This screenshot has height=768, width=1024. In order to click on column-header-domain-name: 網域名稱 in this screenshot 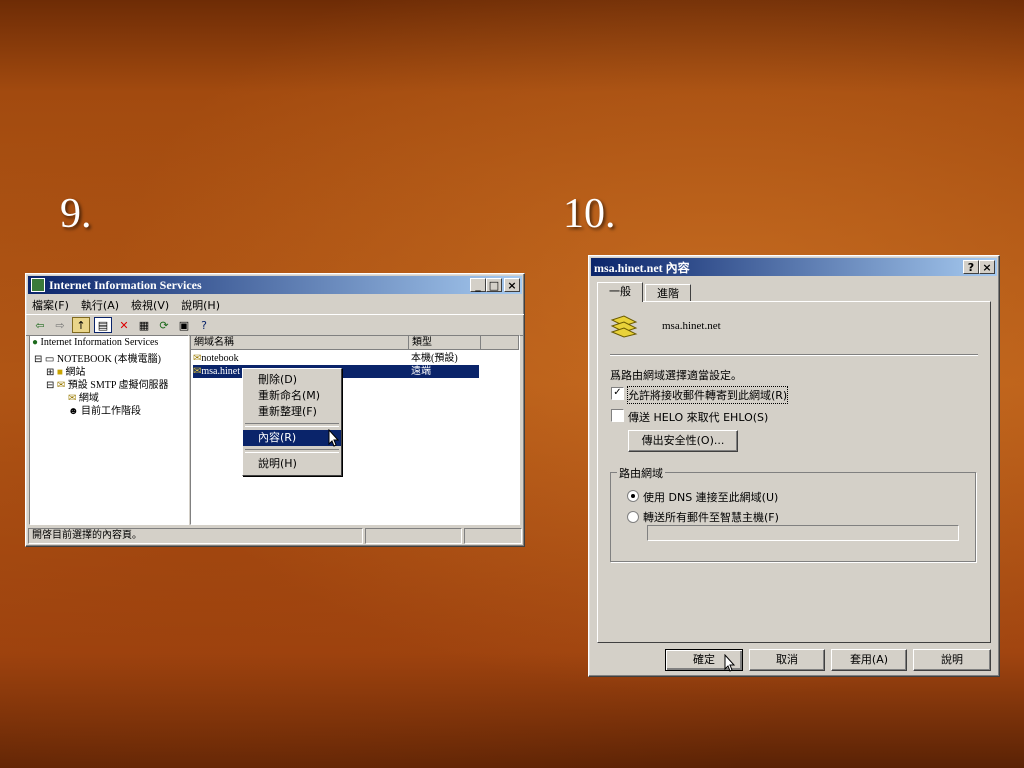, I will do `click(300, 343)`.